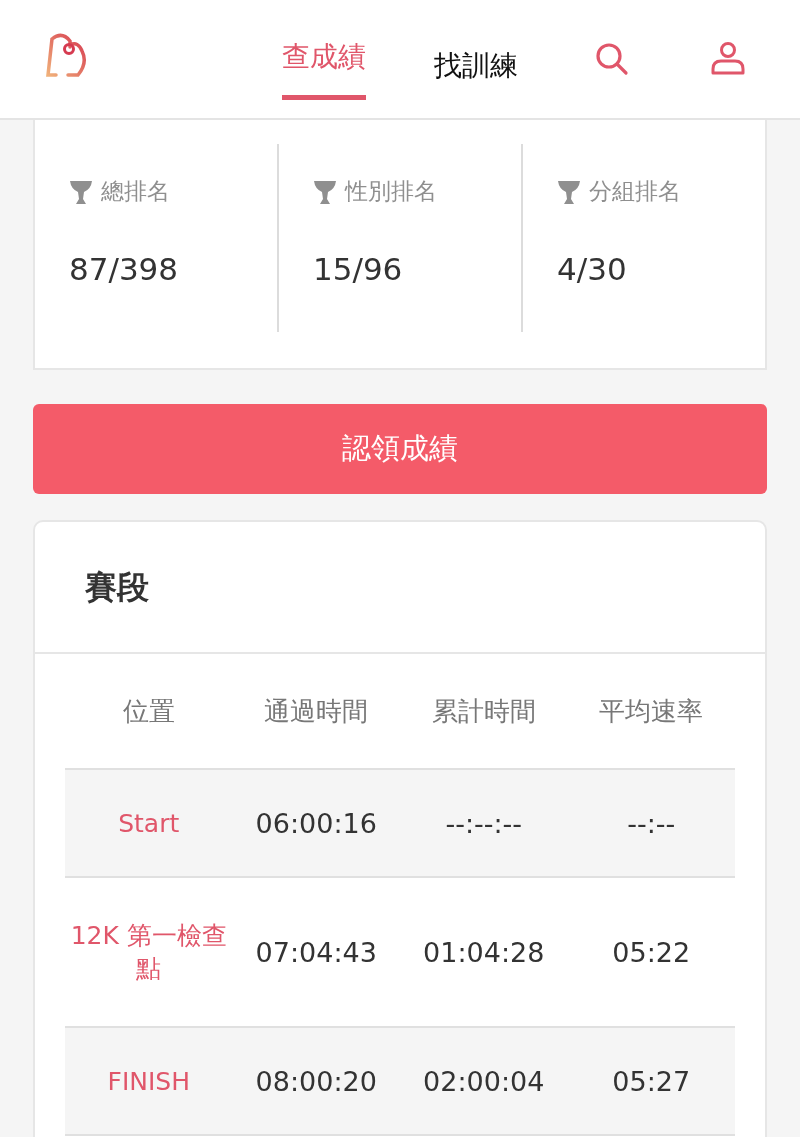  Describe the element at coordinates (651, 823) in the screenshot. I see `table-cell: --:--` at that location.